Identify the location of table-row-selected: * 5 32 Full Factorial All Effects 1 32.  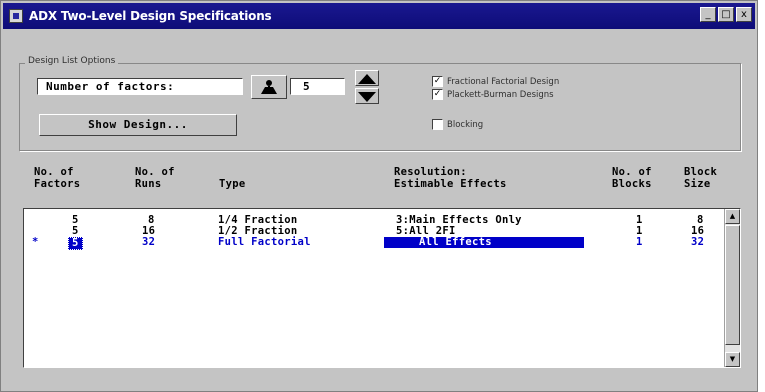
(374, 243).